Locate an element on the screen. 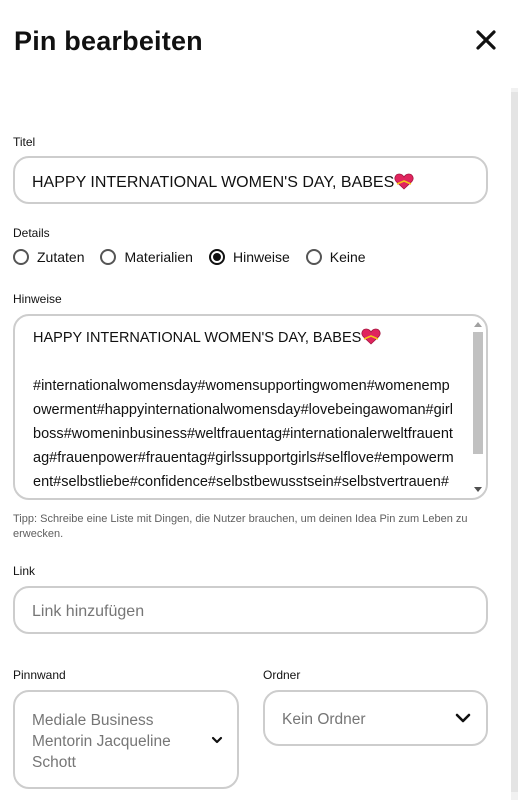 Image resolution: width=518 pixels, height=800 pixels. title-input: HAPPY INTERNATIONAL WOMEN'S DAY, BABES is located at coordinates (250, 180).